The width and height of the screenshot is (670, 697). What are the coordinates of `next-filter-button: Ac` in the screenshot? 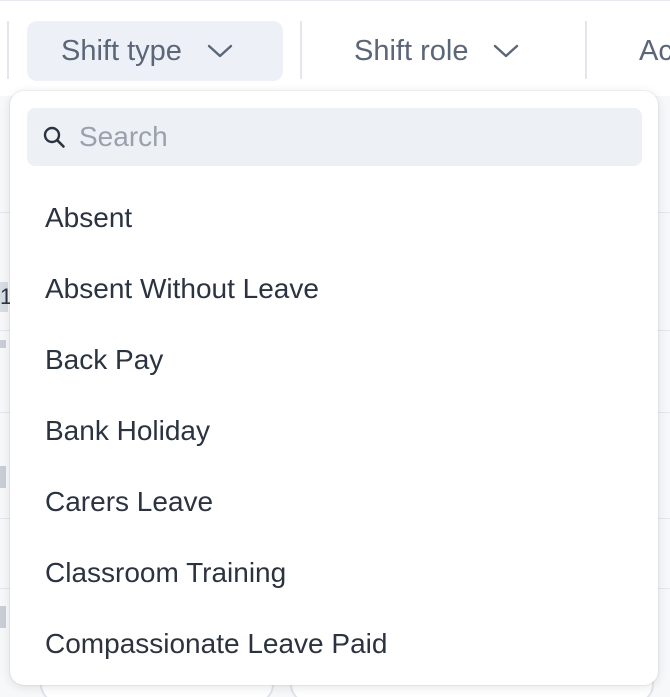 It's located at (638, 51).